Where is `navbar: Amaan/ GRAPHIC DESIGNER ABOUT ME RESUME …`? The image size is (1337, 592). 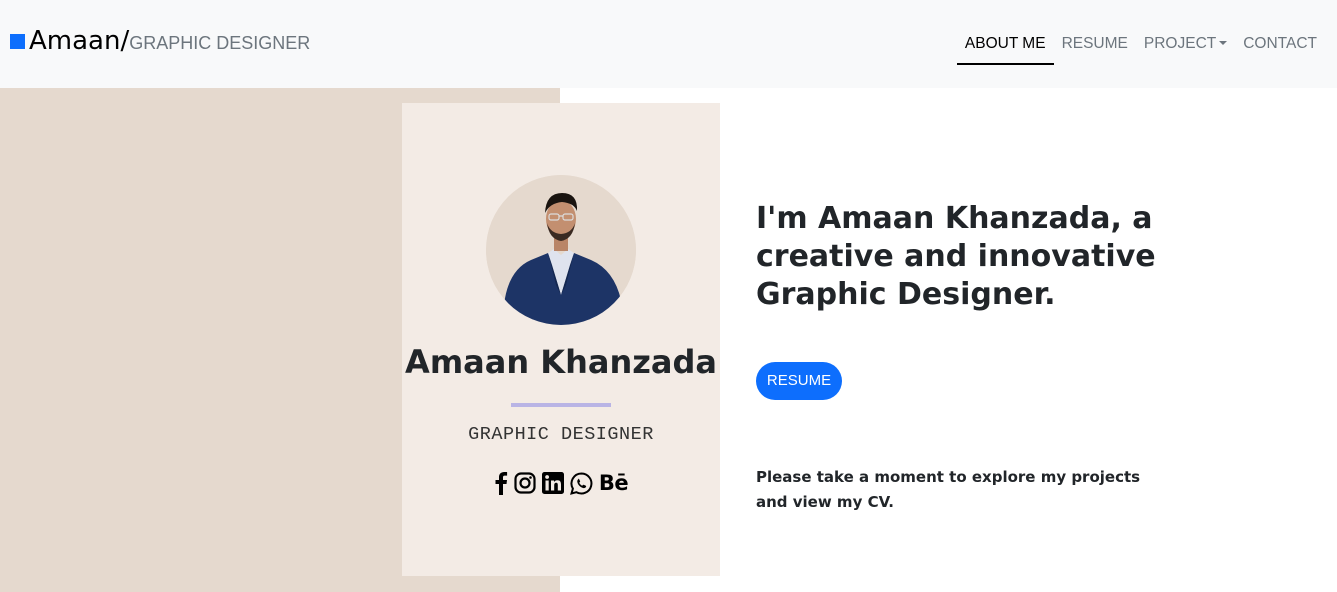
navbar: Amaan/ GRAPHIC DESIGNER ABOUT ME RESUME … is located at coordinates (668, 44).